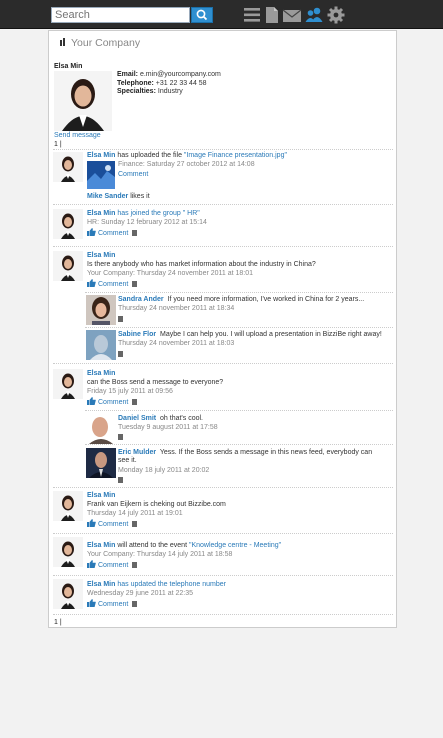 The image size is (443, 738). What do you see at coordinates (147, 222) in the screenshot?
I see `feed-meta: HR: Sunday 12 february 2012 at 15:14` at bounding box center [147, 222].